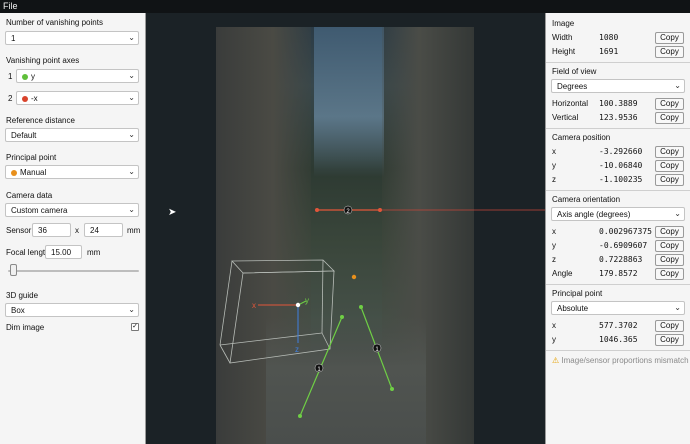 The width and height of the screenshot is (690, 444). I want to click on sensor-x-label: x, so click(77, 230).